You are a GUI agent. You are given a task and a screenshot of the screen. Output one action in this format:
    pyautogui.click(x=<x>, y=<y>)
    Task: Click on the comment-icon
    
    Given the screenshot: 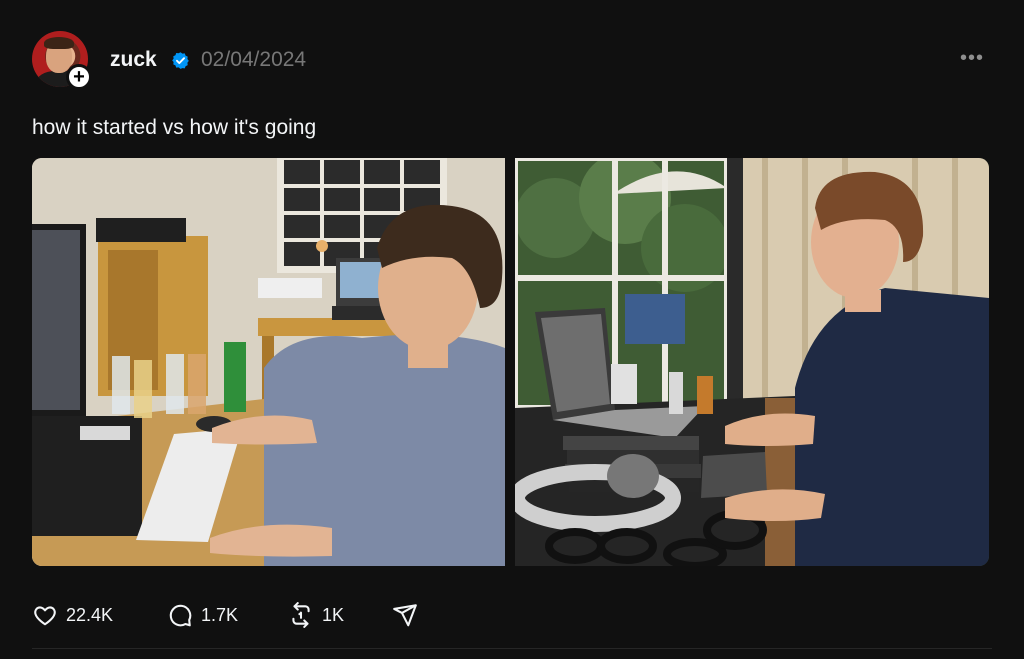 What is the action you would take?
    pyautogui.click(x=180, y=615)
    